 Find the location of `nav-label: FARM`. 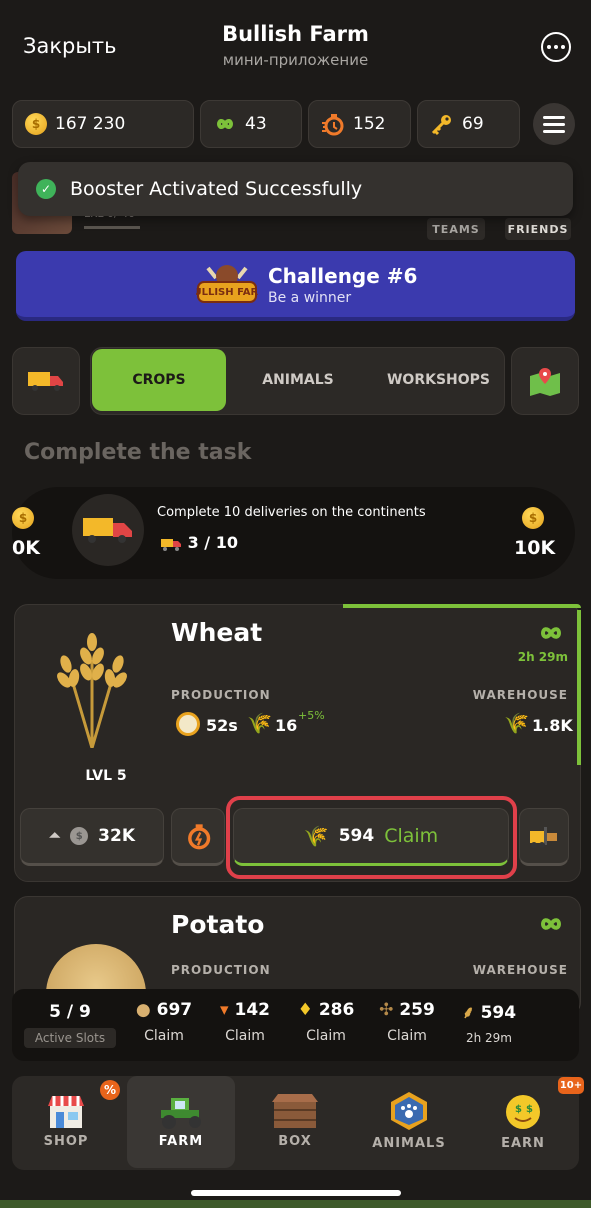

nav-label: FARM is located at coordinates (181, 1141).